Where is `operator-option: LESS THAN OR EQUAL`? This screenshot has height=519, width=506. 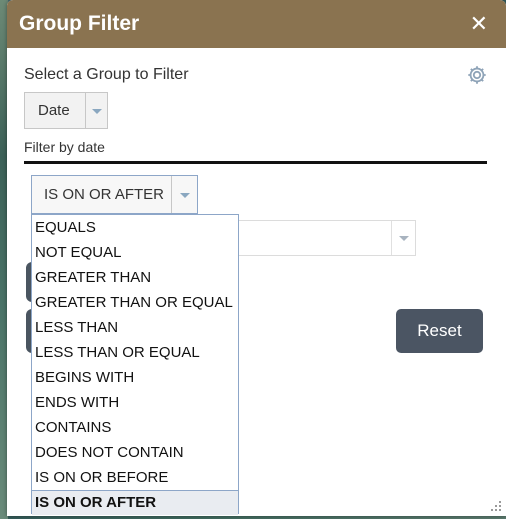 operator-option: LESS THAN OR EQUAL is located at coordinates (135, 352).